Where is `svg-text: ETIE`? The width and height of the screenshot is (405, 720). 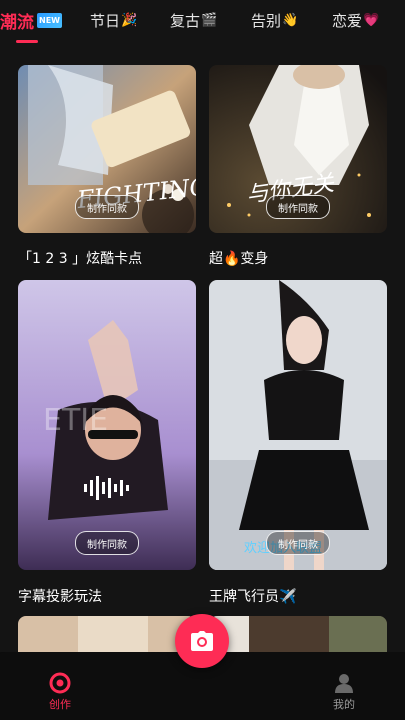 svg-text: ETIE is located at coordinates (75, 420).